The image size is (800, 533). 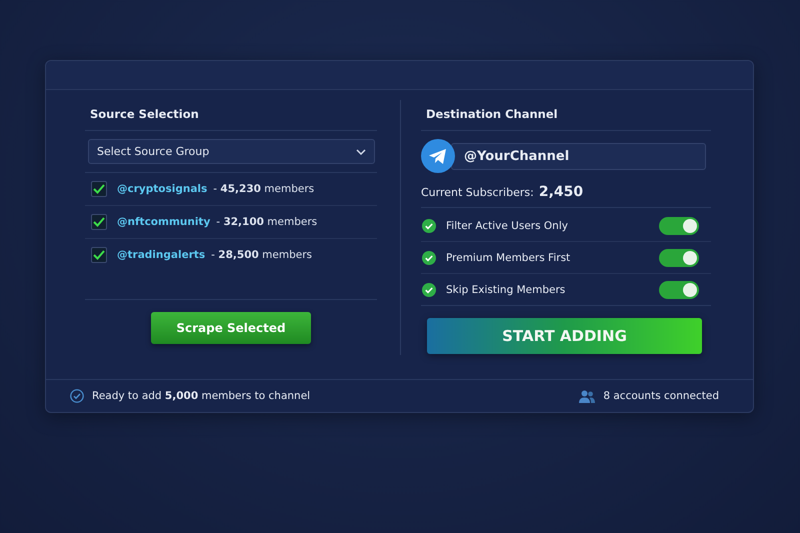 What do you see at coordinates (661, 396) in the screenshot?
I see `accounts-status: 8 accounts connected` at bounding box center [661, 396].